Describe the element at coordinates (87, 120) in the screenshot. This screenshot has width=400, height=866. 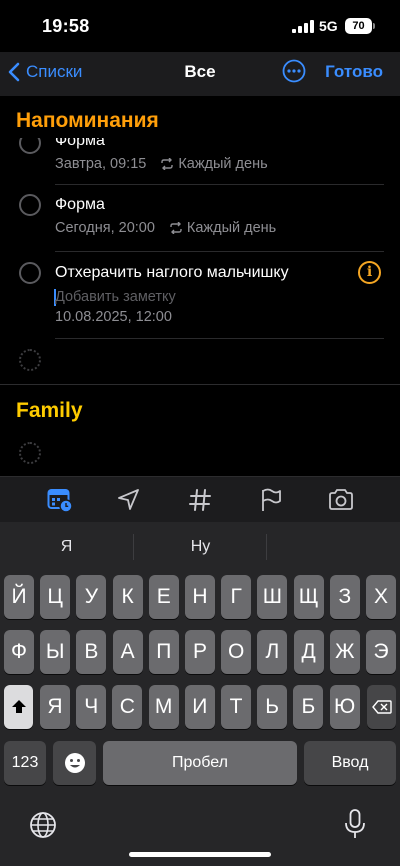
I see `section-title-reminders: Напоминания` at that location.